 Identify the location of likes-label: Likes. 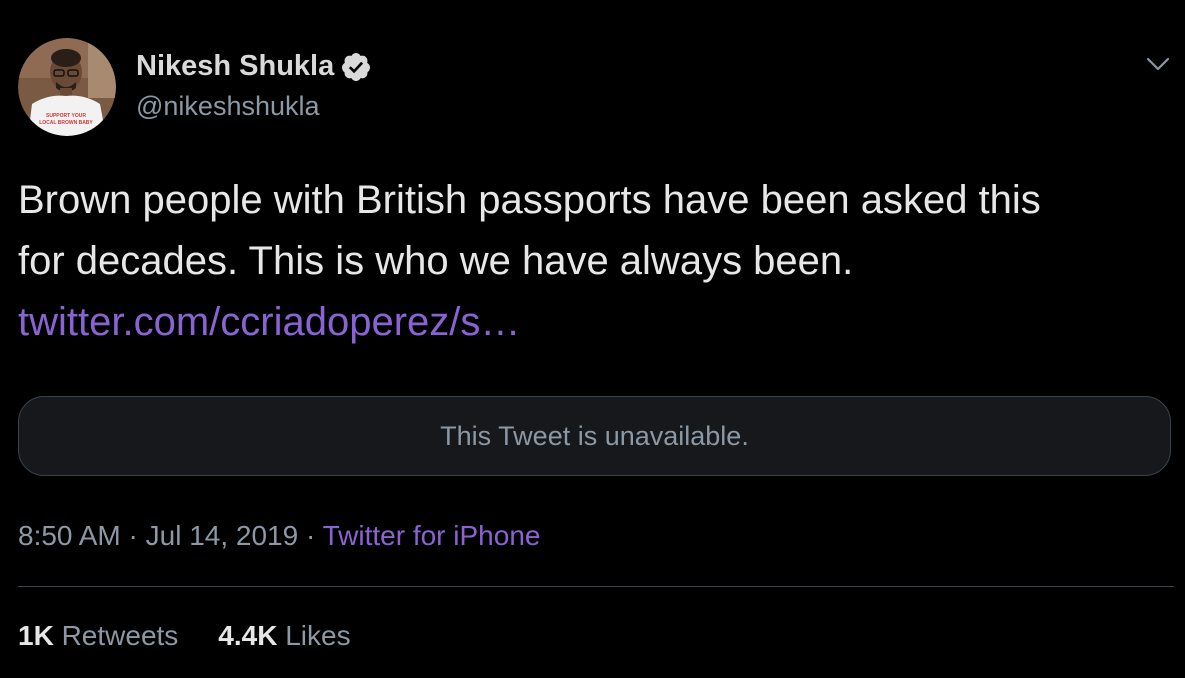
(318, 635).